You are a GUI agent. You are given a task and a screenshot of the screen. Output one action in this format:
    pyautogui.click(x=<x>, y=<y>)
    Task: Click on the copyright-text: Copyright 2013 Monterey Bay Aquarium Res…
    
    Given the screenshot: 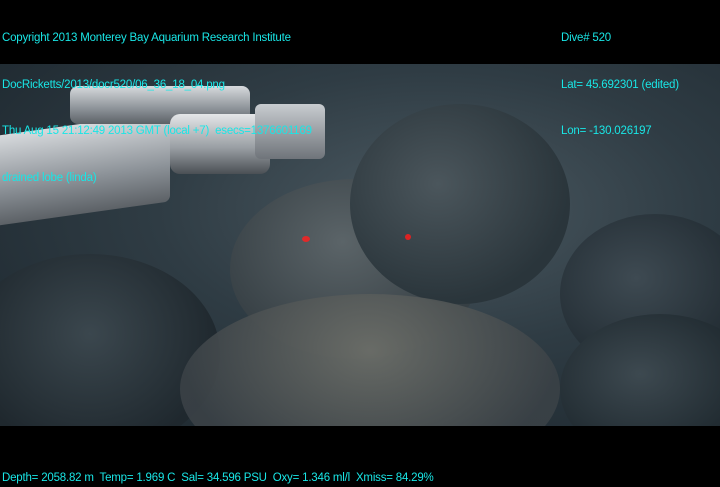 What is the action you would take?
    pyautogui.click(x=146, y=38)
    